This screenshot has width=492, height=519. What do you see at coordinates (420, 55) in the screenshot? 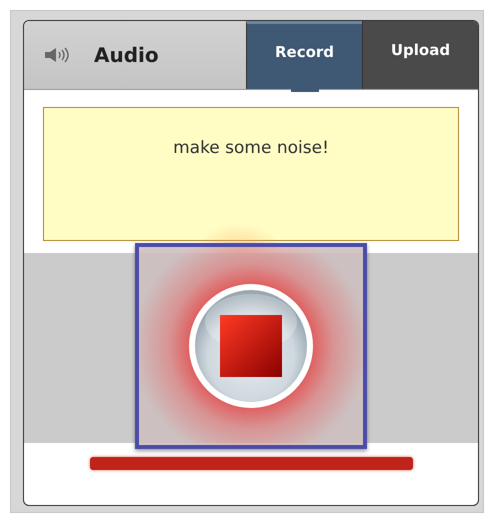
I see `tab: Upload` at bounding box center [420, 55].